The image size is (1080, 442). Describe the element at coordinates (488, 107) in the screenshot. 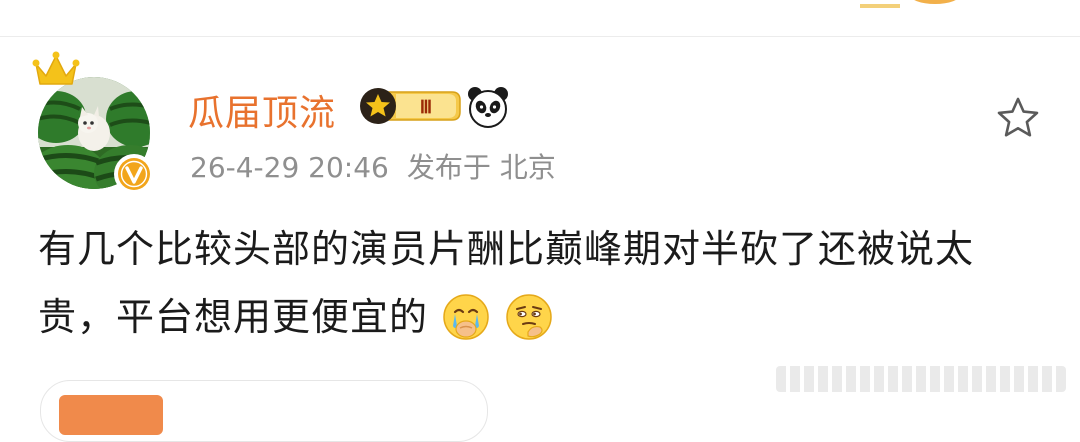

I see `panda-icon` at that location.